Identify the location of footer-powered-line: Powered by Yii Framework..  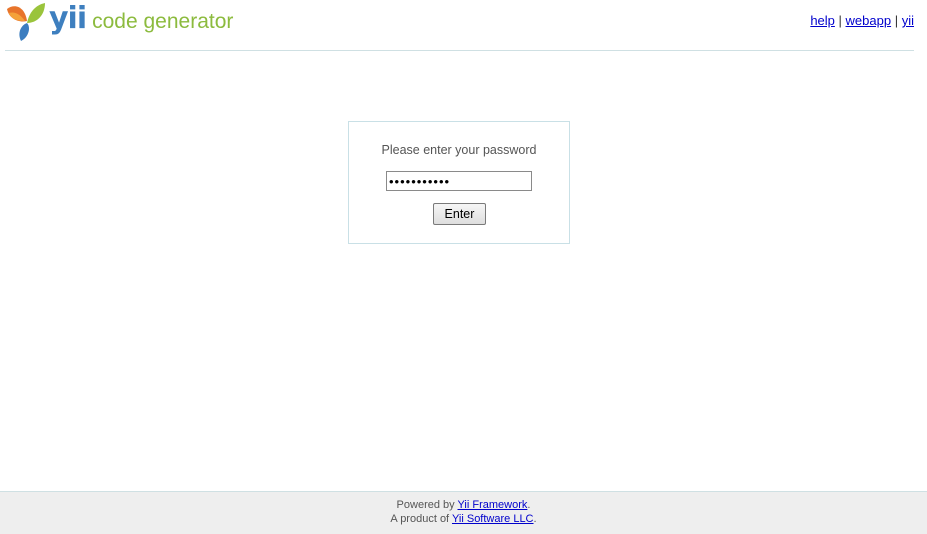
(463, 505).